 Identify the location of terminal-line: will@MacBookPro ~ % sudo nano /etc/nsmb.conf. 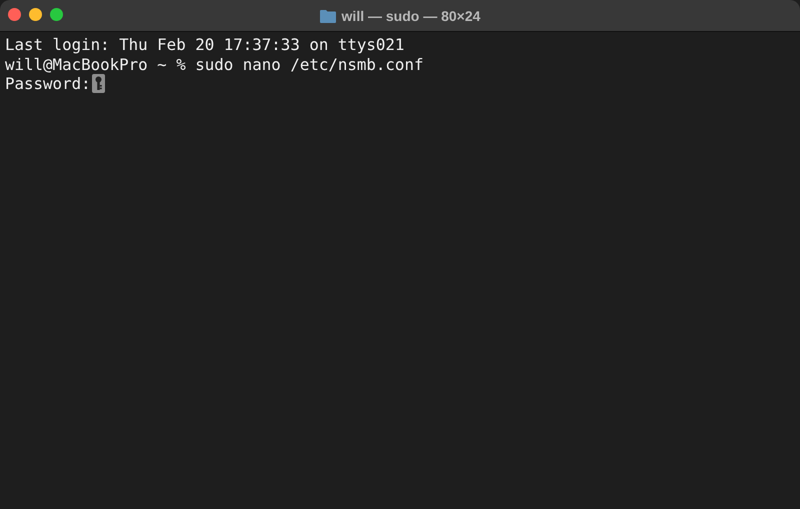
(214, 64).